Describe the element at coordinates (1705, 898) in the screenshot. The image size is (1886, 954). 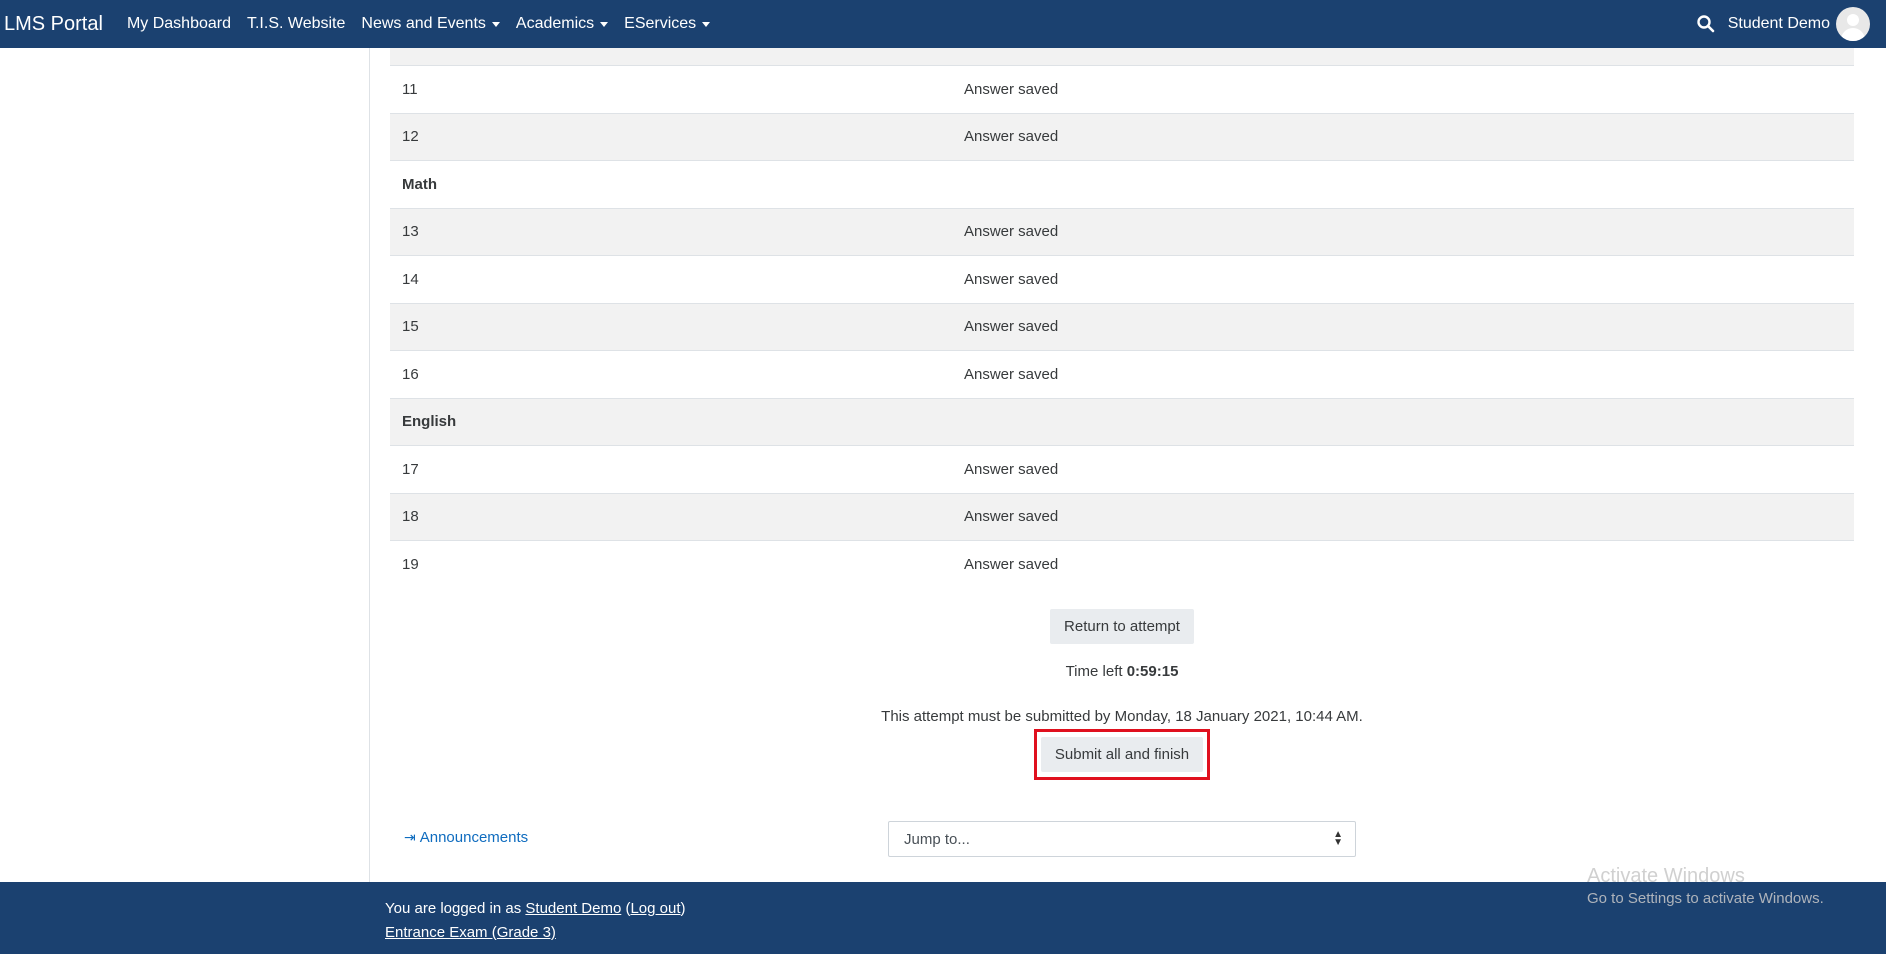
I see `watermark-subtitle: Go to Settings to activate Windows.` at that location.